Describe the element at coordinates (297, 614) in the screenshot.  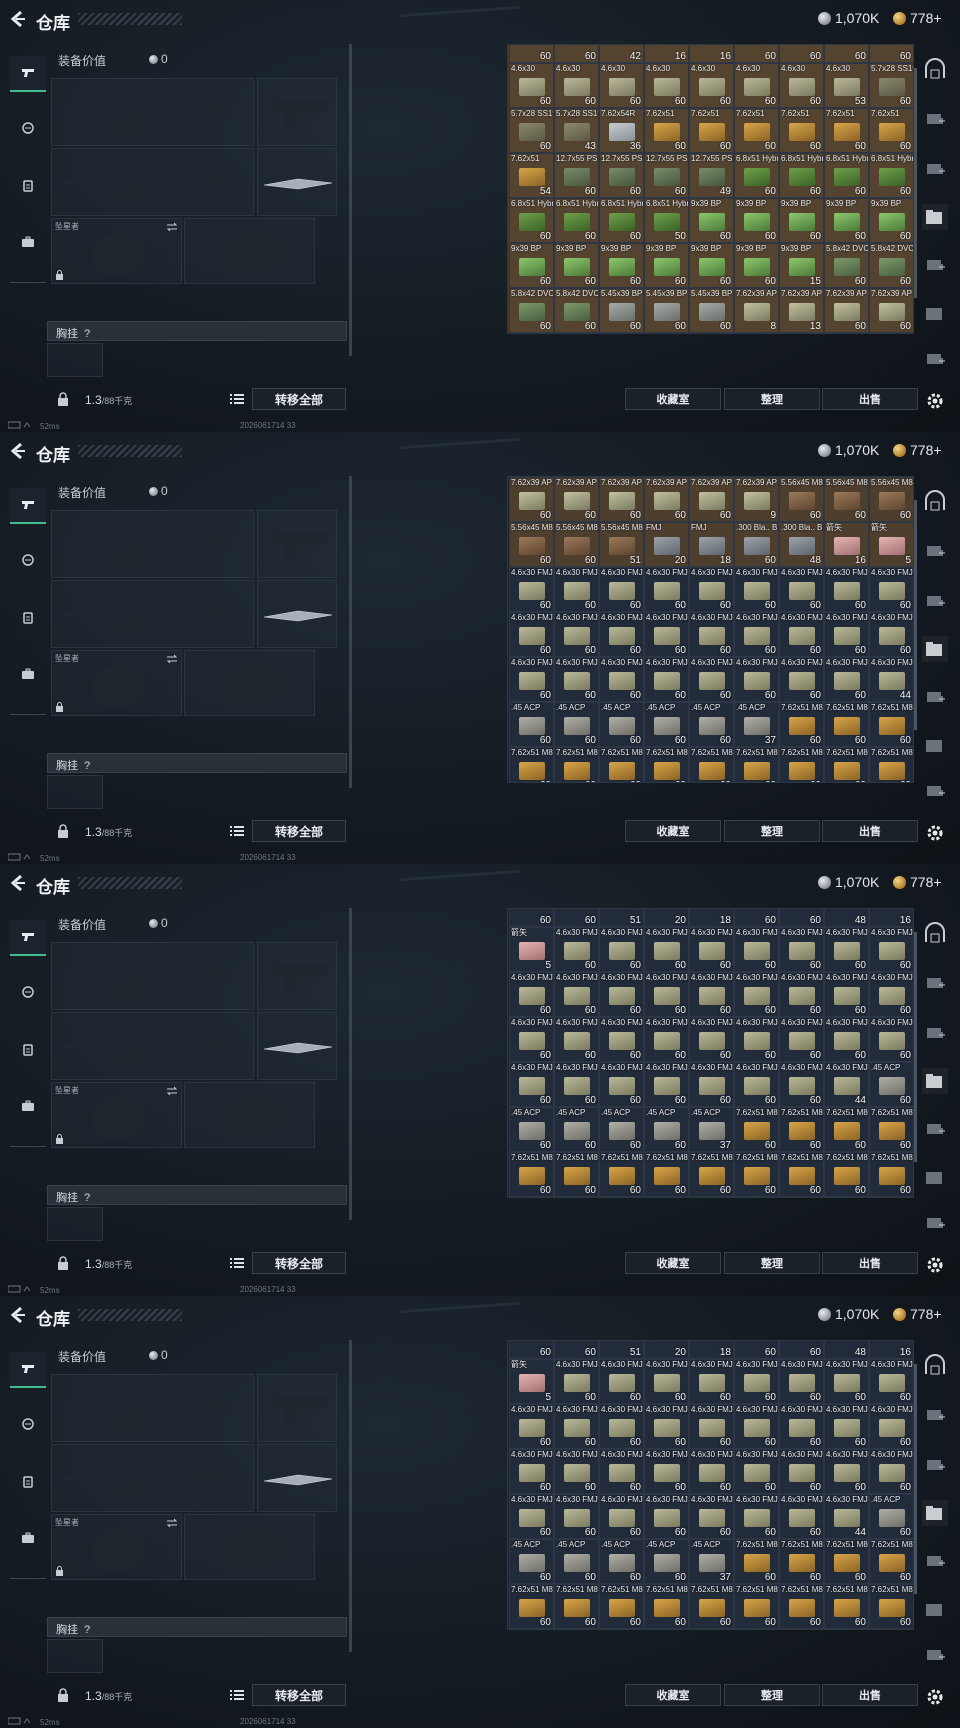
I see `melee-slot` at that location.